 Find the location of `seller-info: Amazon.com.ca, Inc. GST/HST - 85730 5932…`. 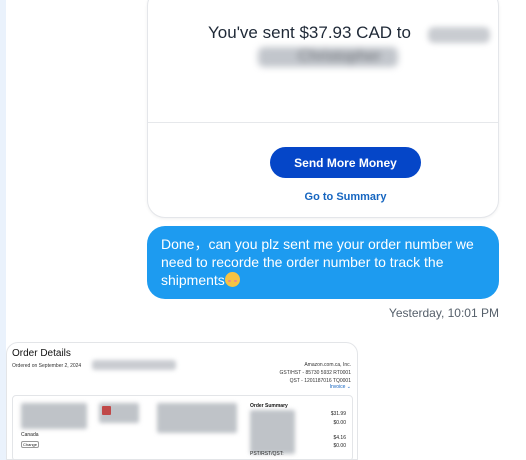

seller-info: Amazon.com.ca, Inc. GST/HST - 85730 5932… is located at coordinates (315, 373).